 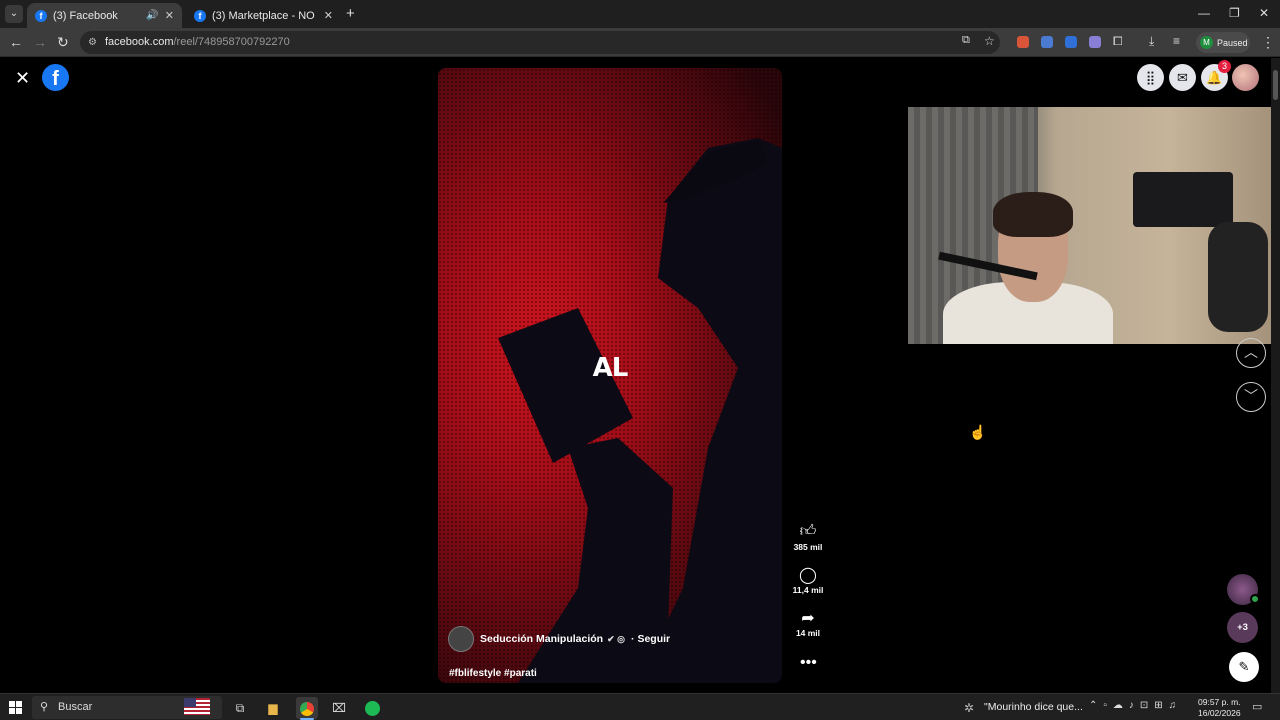 I want to click on share-arrow-icon: ➦, so click(x=808, y=618).